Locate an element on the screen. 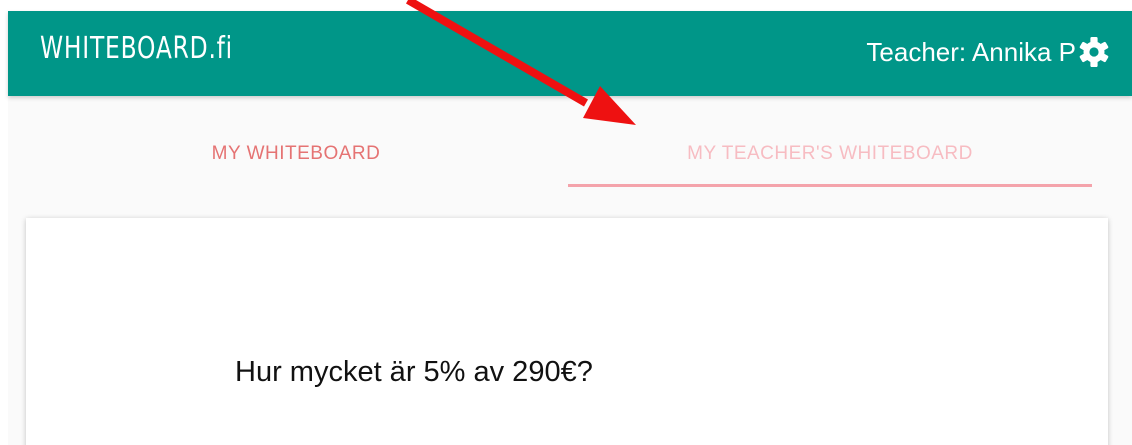  tab-teachers-whiteboard: MY TEACHER'S WHITEBOARD is located at coordinates (830, 142).